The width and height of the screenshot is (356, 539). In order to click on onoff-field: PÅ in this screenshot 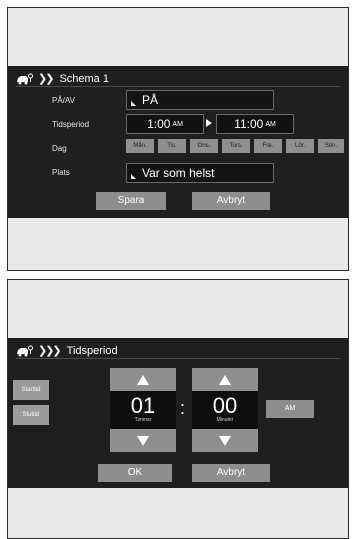, I will do `click(200, 100)`.